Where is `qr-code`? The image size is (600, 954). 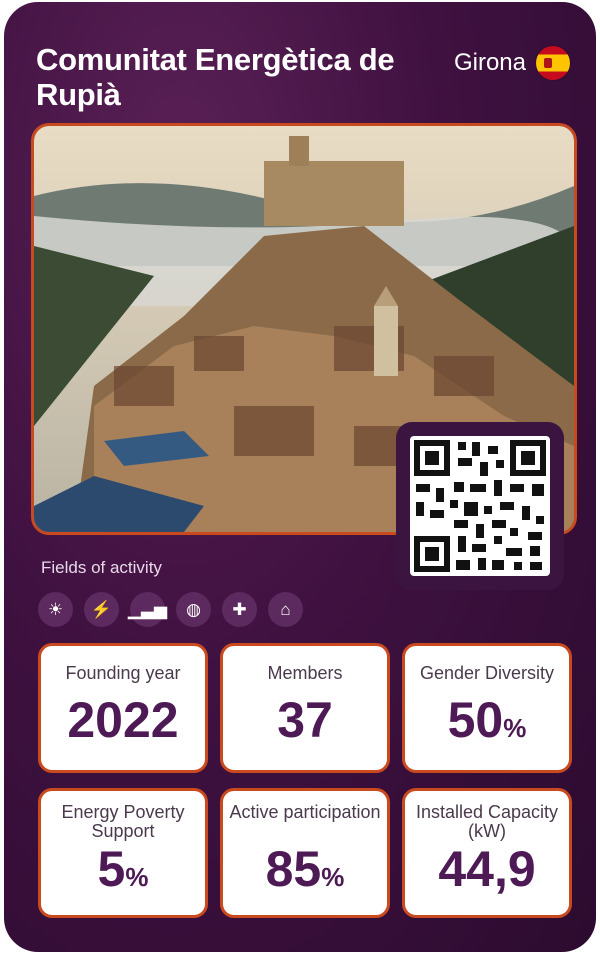 qr-code is located at coordinates (480, 506).